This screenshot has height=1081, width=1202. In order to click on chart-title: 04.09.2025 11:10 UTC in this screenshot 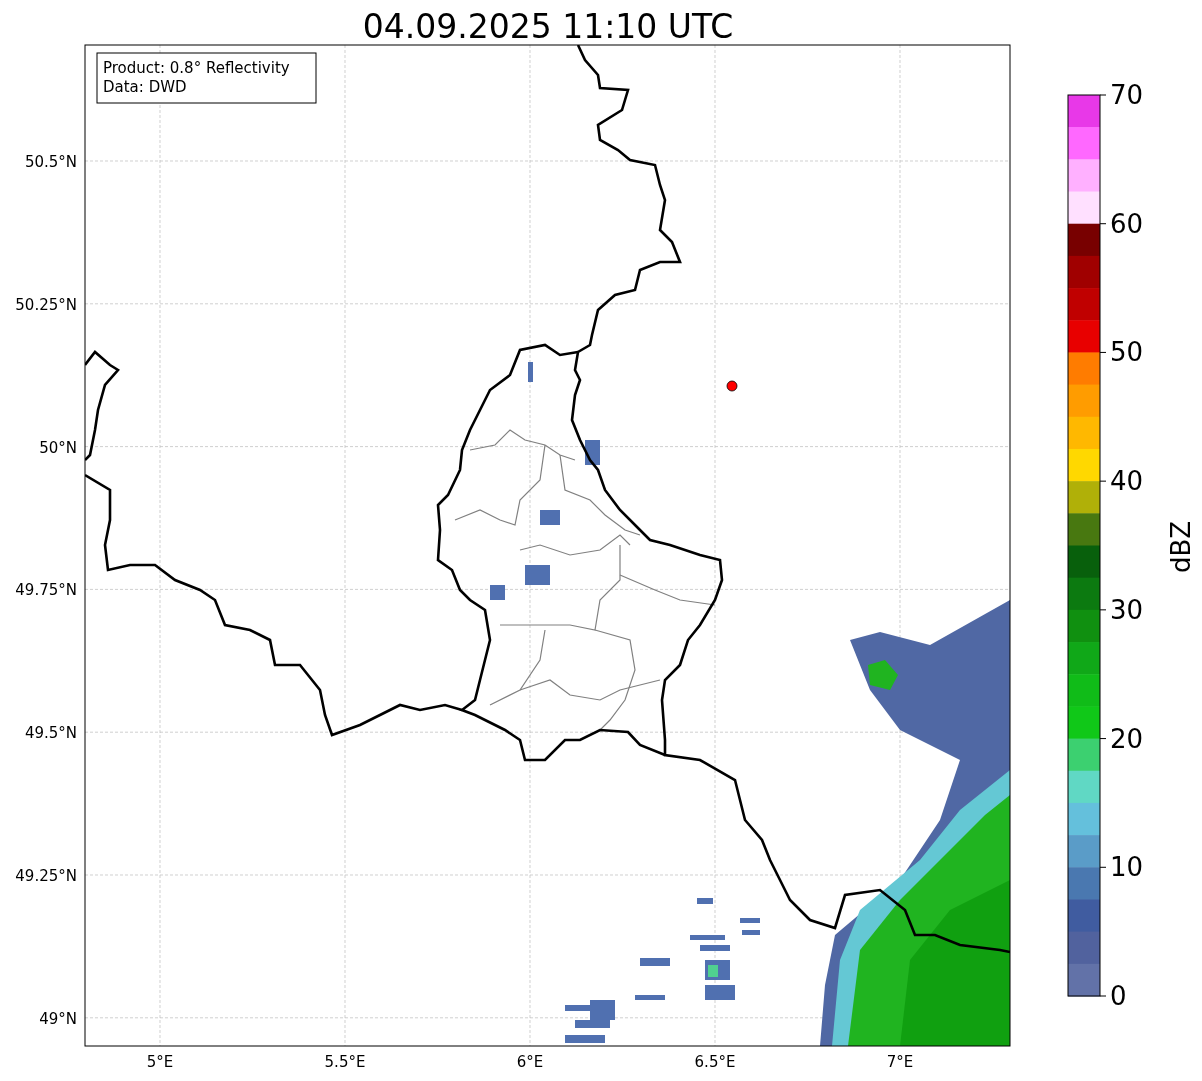, I will do `click(548, 26)`.